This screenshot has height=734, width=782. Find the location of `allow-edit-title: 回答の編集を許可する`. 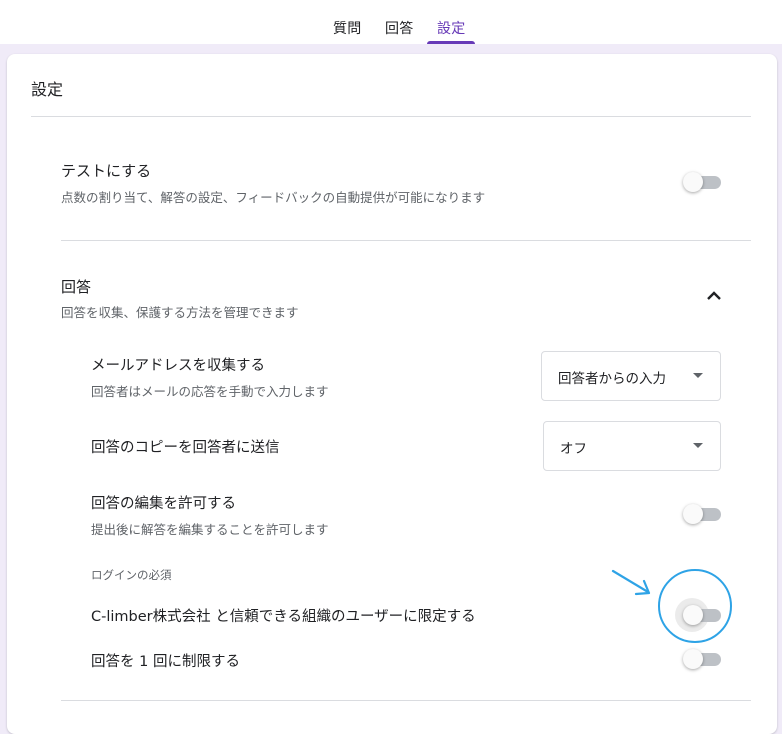

allow-edit-title: 回答の編集を許可する is located at coordinates (163, 504).